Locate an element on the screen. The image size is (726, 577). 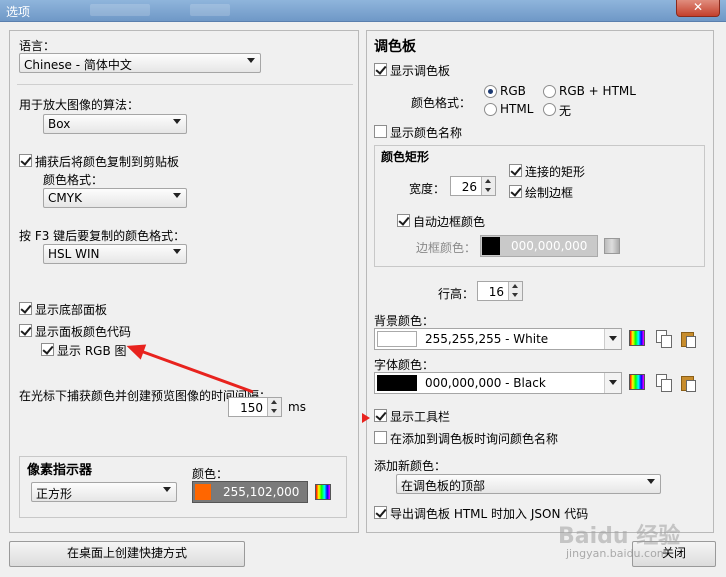
row-height-label: 行高： is located at coordinates (456, 294).